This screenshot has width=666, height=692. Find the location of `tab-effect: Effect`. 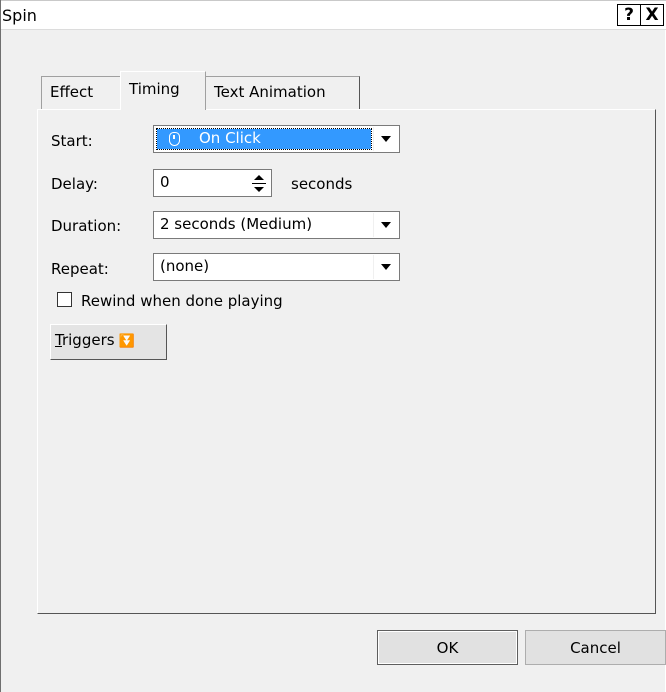

tab-effect: Effect is located at coordinates (80, 92).